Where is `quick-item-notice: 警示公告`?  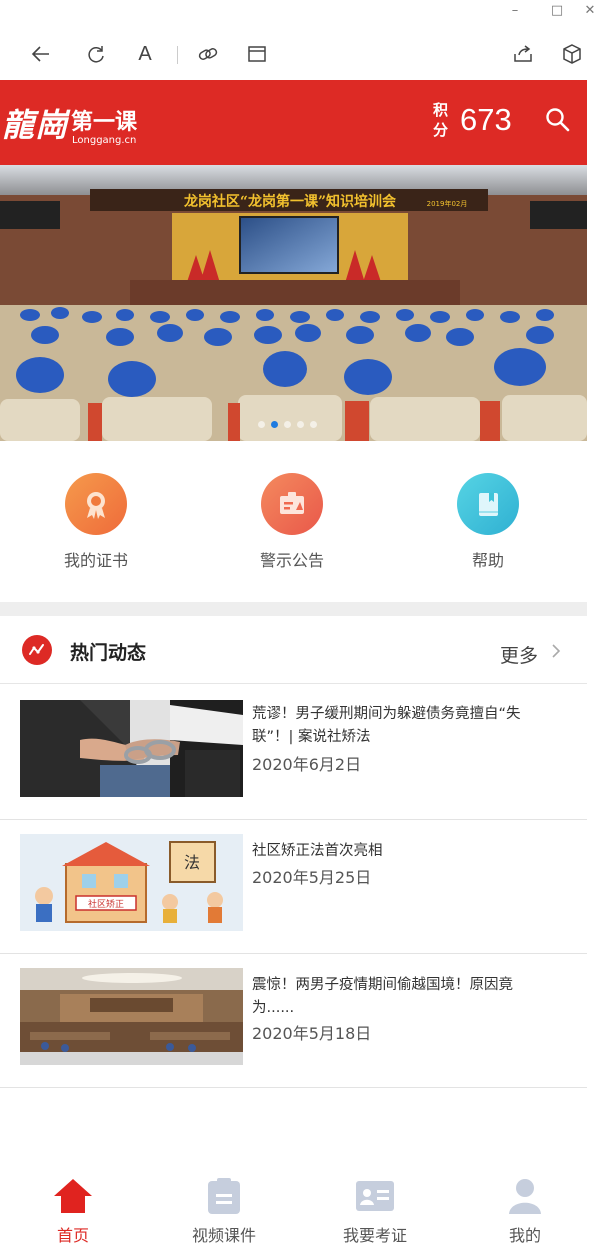 quick-item-notice: 警示公告 is located at coordinates (292, 522).